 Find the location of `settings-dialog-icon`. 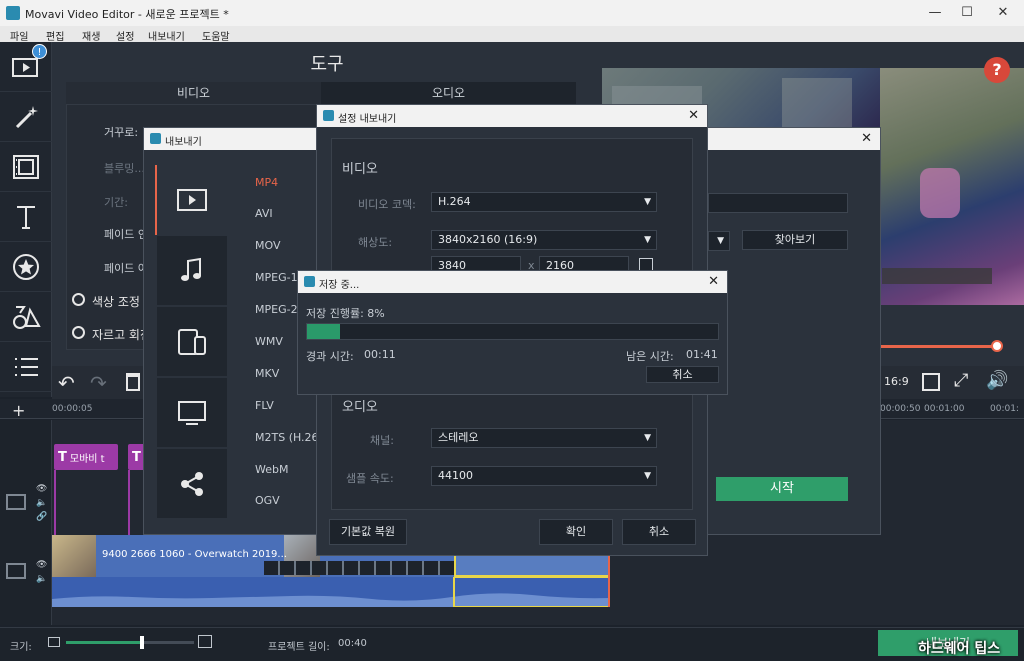

settings-dialog-icon is located at coordinates (328, 115).